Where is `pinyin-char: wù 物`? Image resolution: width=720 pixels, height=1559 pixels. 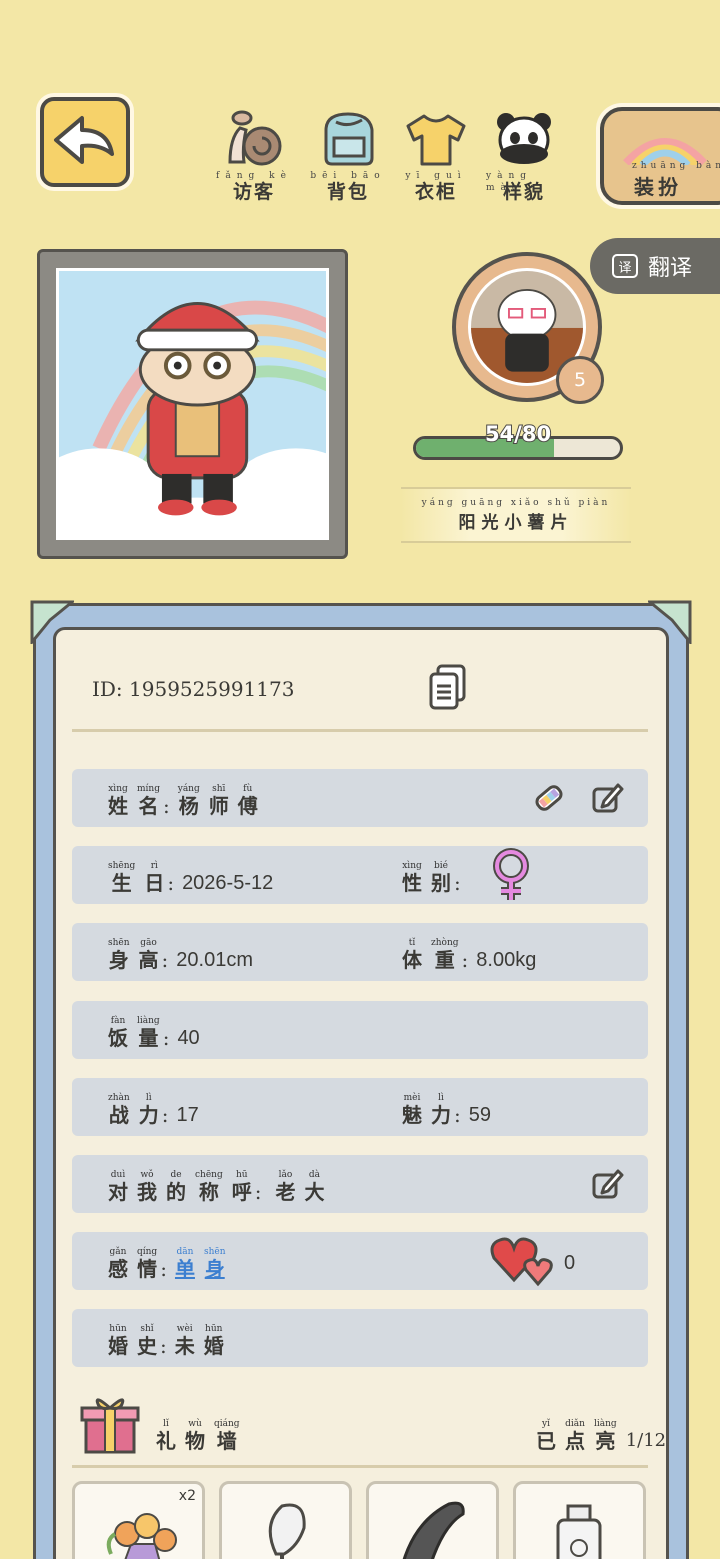
pinyin-char: wù 物 is located at coordinates (195, 1436).